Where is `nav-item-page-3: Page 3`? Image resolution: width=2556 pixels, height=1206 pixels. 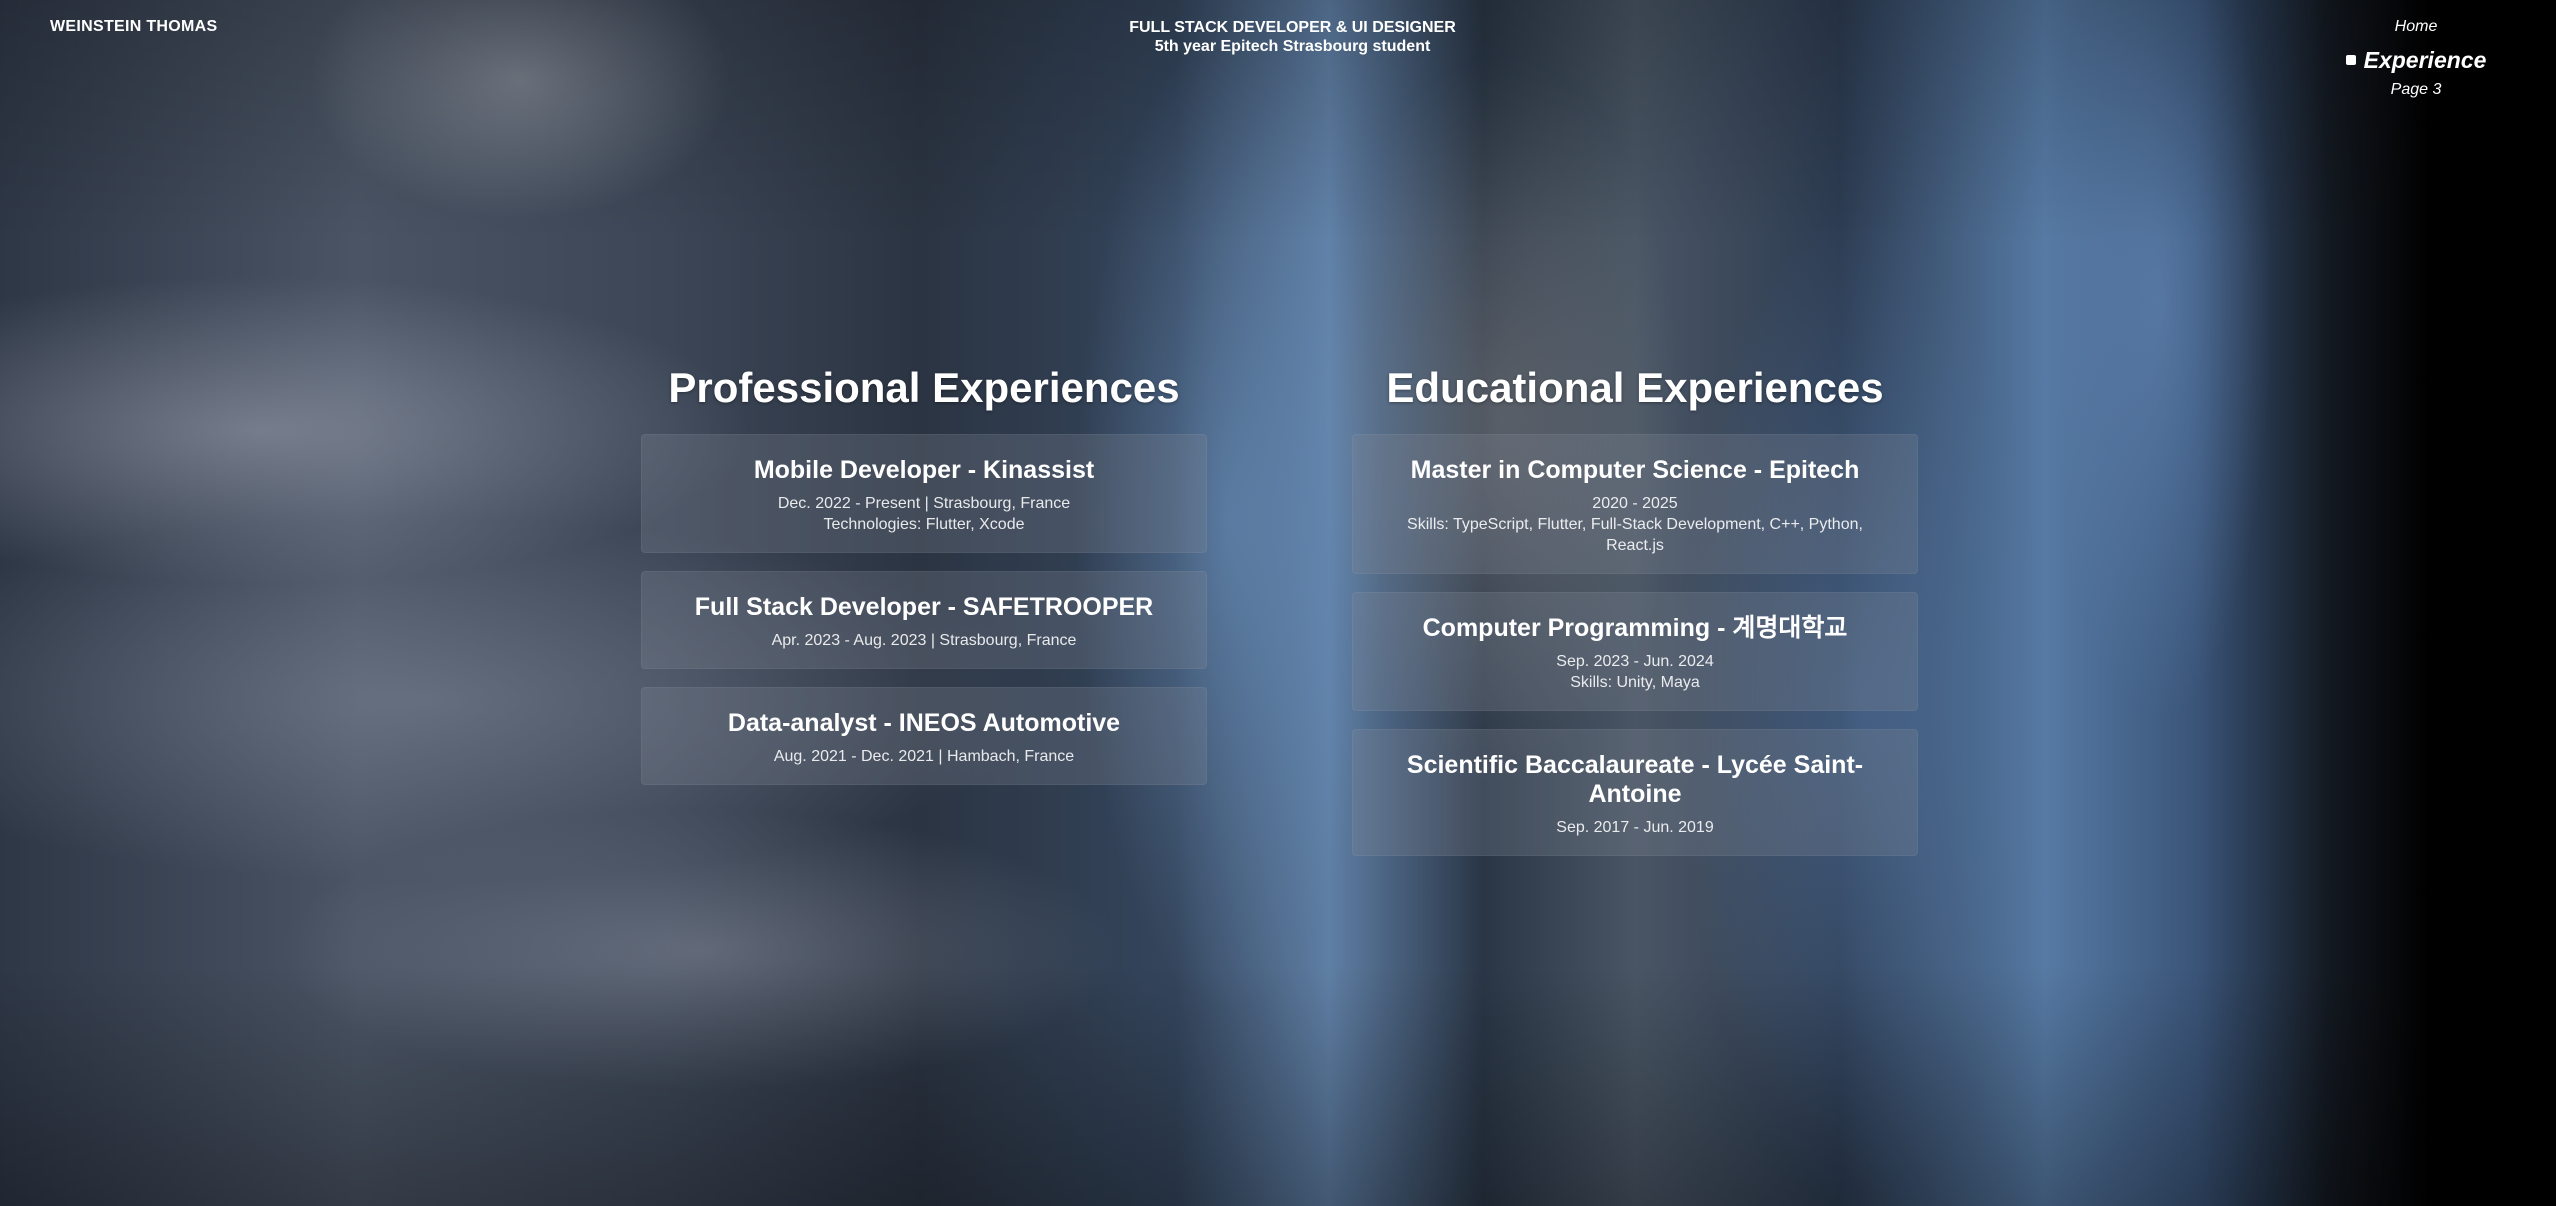 nav-item-page-3: Page 3 is located at coordinates (2416, 90).